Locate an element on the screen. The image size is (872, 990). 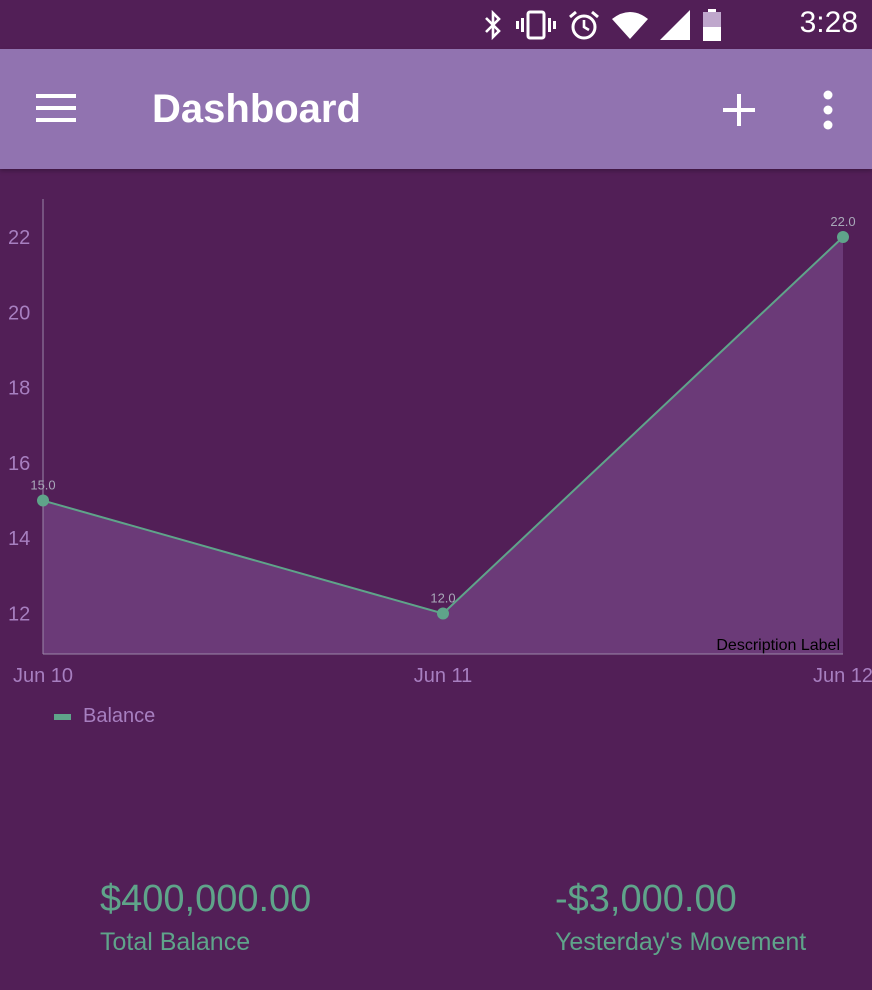
more-vertical-icon is located at coordinates (828, 110).